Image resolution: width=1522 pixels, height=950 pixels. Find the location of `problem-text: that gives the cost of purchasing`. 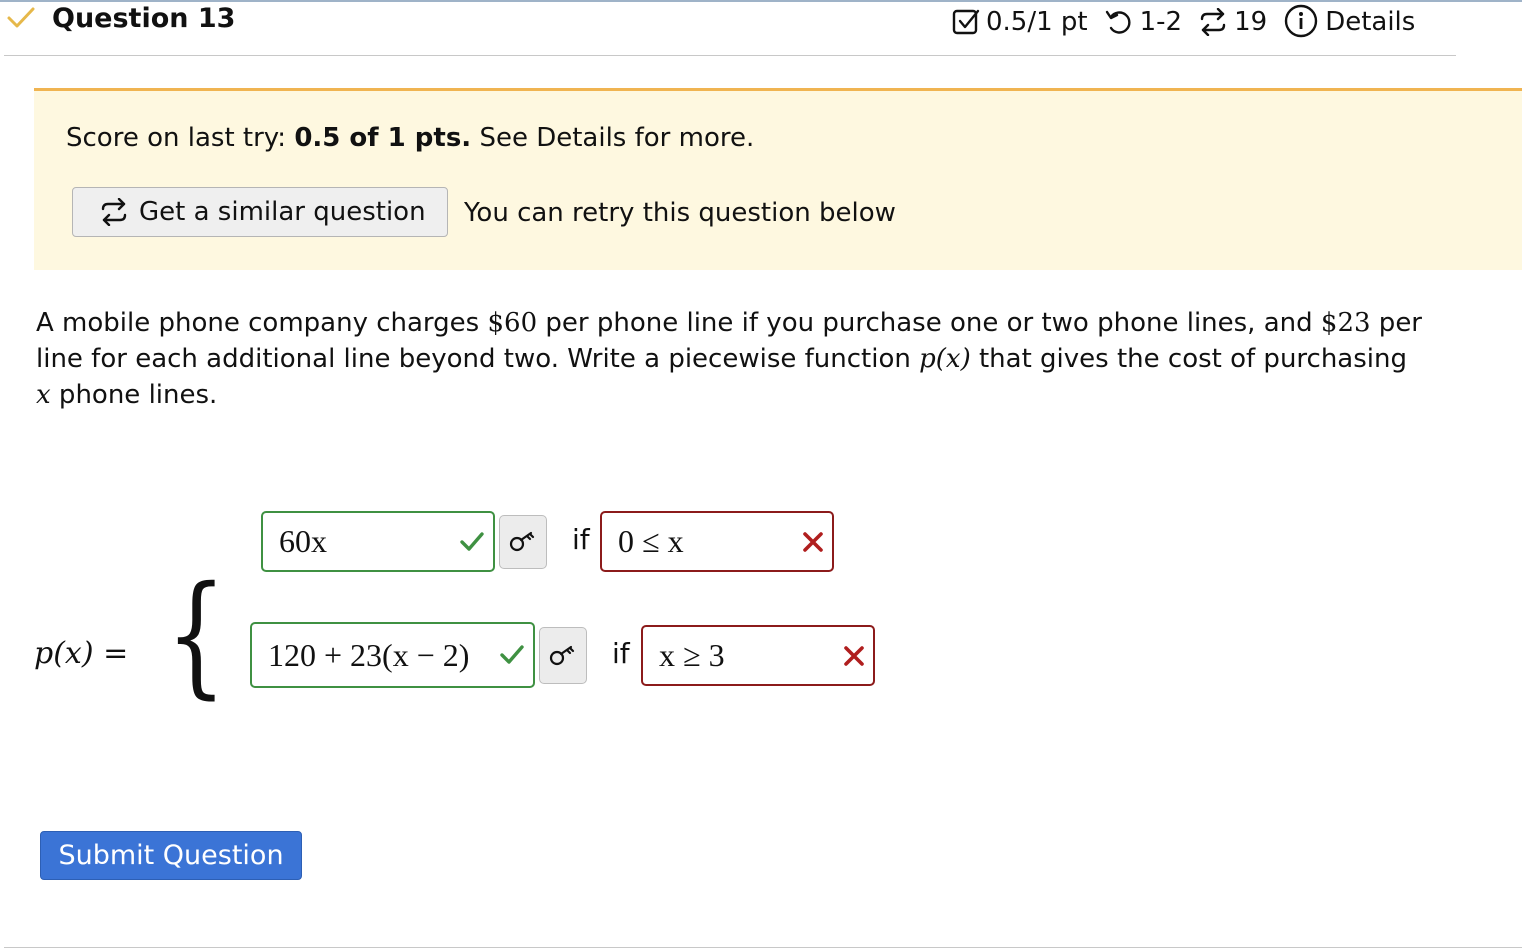

problem-text: that gives the cost of purchasing is located at coordinates (1188, 359).